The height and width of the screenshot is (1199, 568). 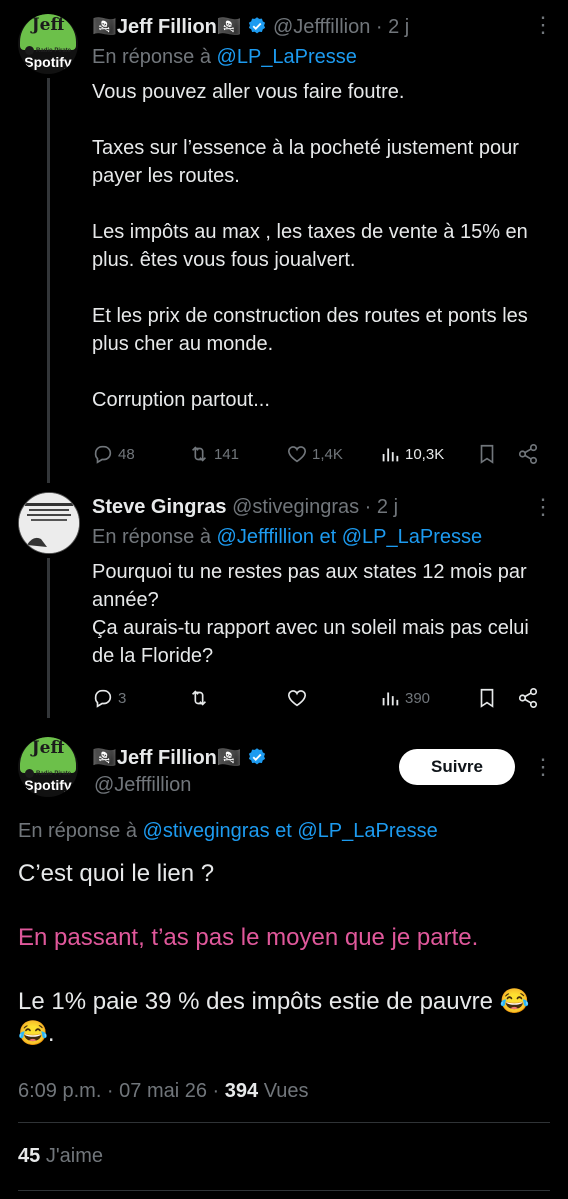 I want to click on reply-to-link: @stivegingras et @LP_LaPresse, so click(x=290, y=831).